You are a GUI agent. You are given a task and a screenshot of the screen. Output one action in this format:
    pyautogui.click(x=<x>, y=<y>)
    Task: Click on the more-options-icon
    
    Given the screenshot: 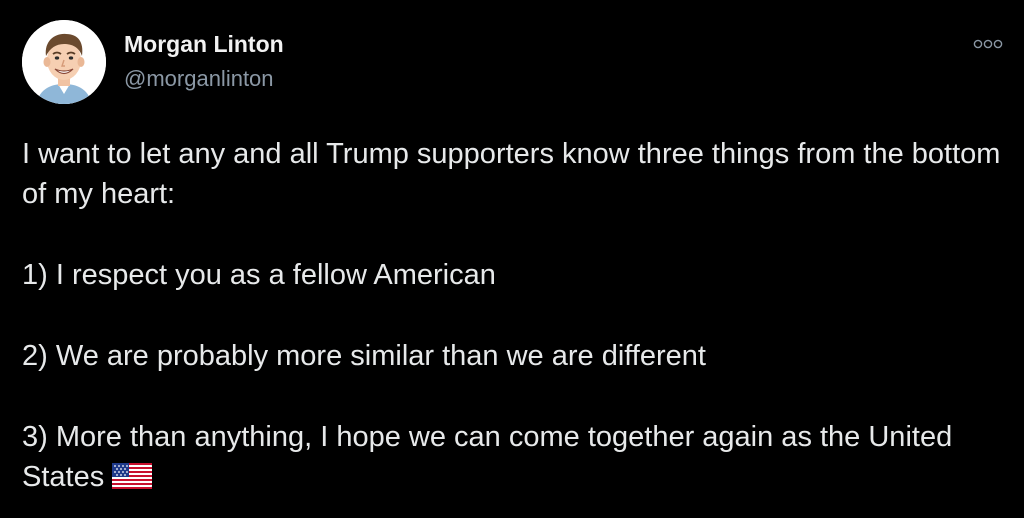 What is the action you would take?
    pyautogui.click(x=988, y=44)
    